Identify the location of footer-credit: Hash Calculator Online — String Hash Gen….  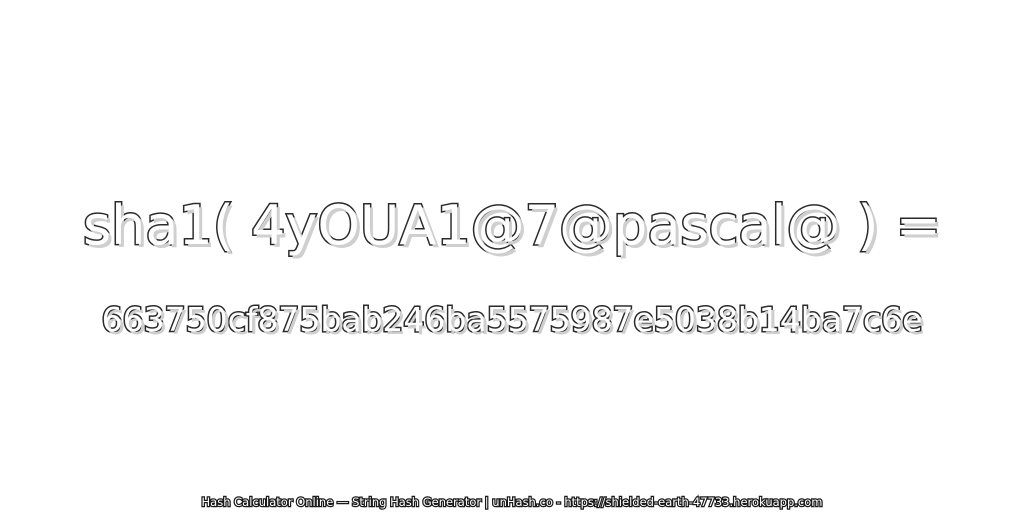
(511, 502).